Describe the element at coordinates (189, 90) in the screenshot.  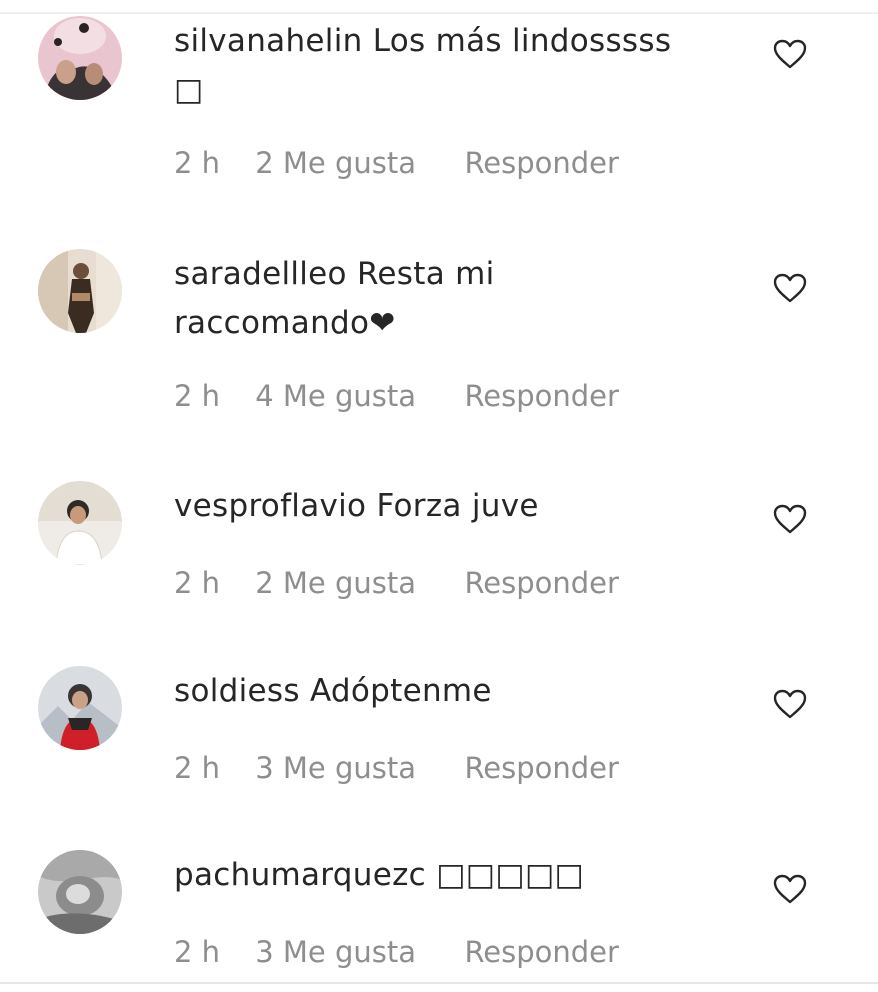
I see `comment-body-line2: □` at that location.